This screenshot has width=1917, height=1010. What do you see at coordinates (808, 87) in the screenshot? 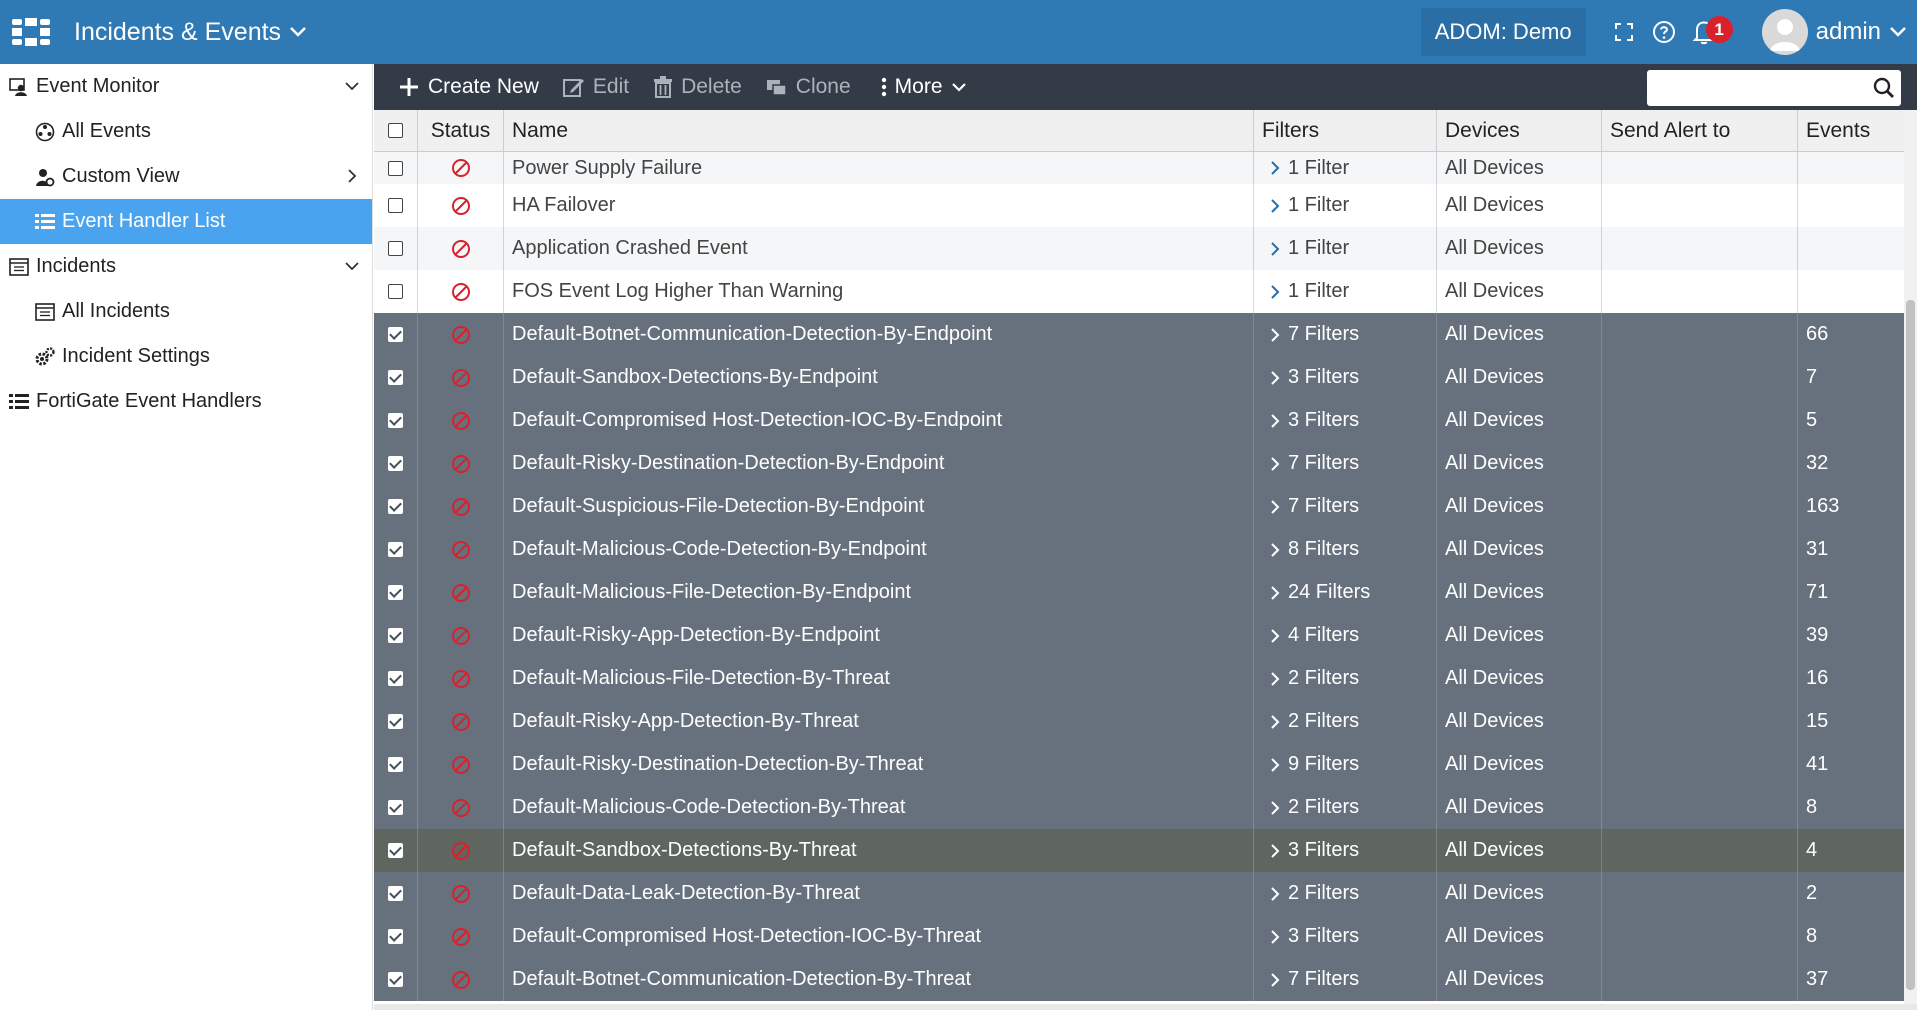
I see `clone-button: Clone` at bounding box center [808, 87].